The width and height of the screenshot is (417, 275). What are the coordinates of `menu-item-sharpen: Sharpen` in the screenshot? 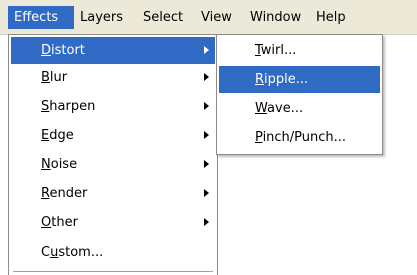 It's located at (113, 106).